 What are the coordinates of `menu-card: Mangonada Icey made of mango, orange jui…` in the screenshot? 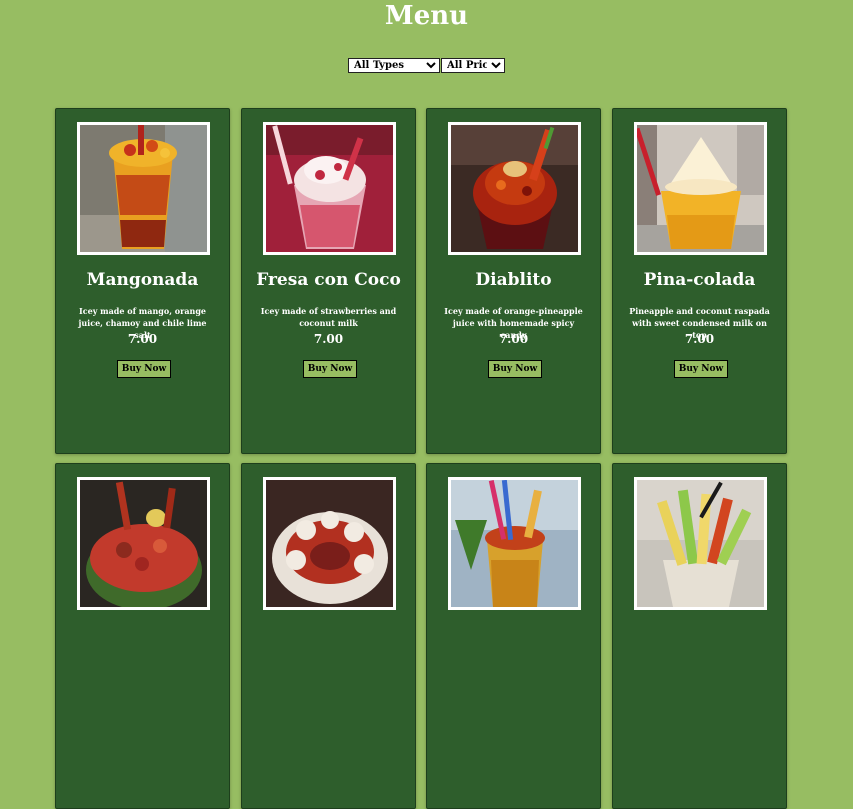 It's located at (142, 281).